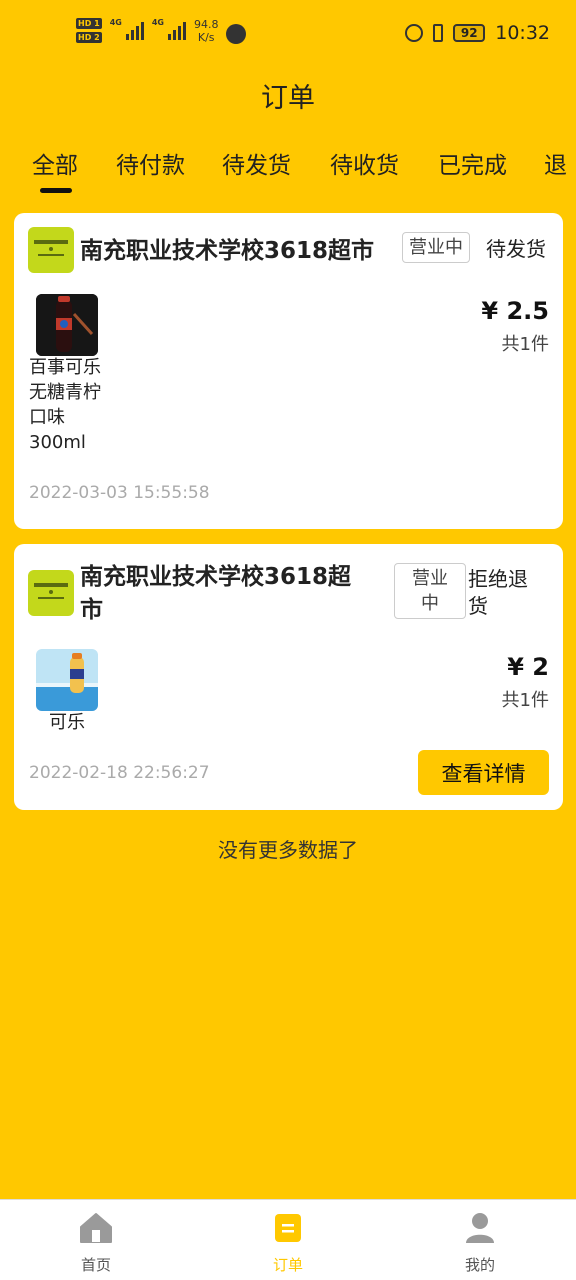 The width and height of the screenshot is (576, 1280). I want to click on no-more-data-text: 没有更多数据了, so click(288, 850).